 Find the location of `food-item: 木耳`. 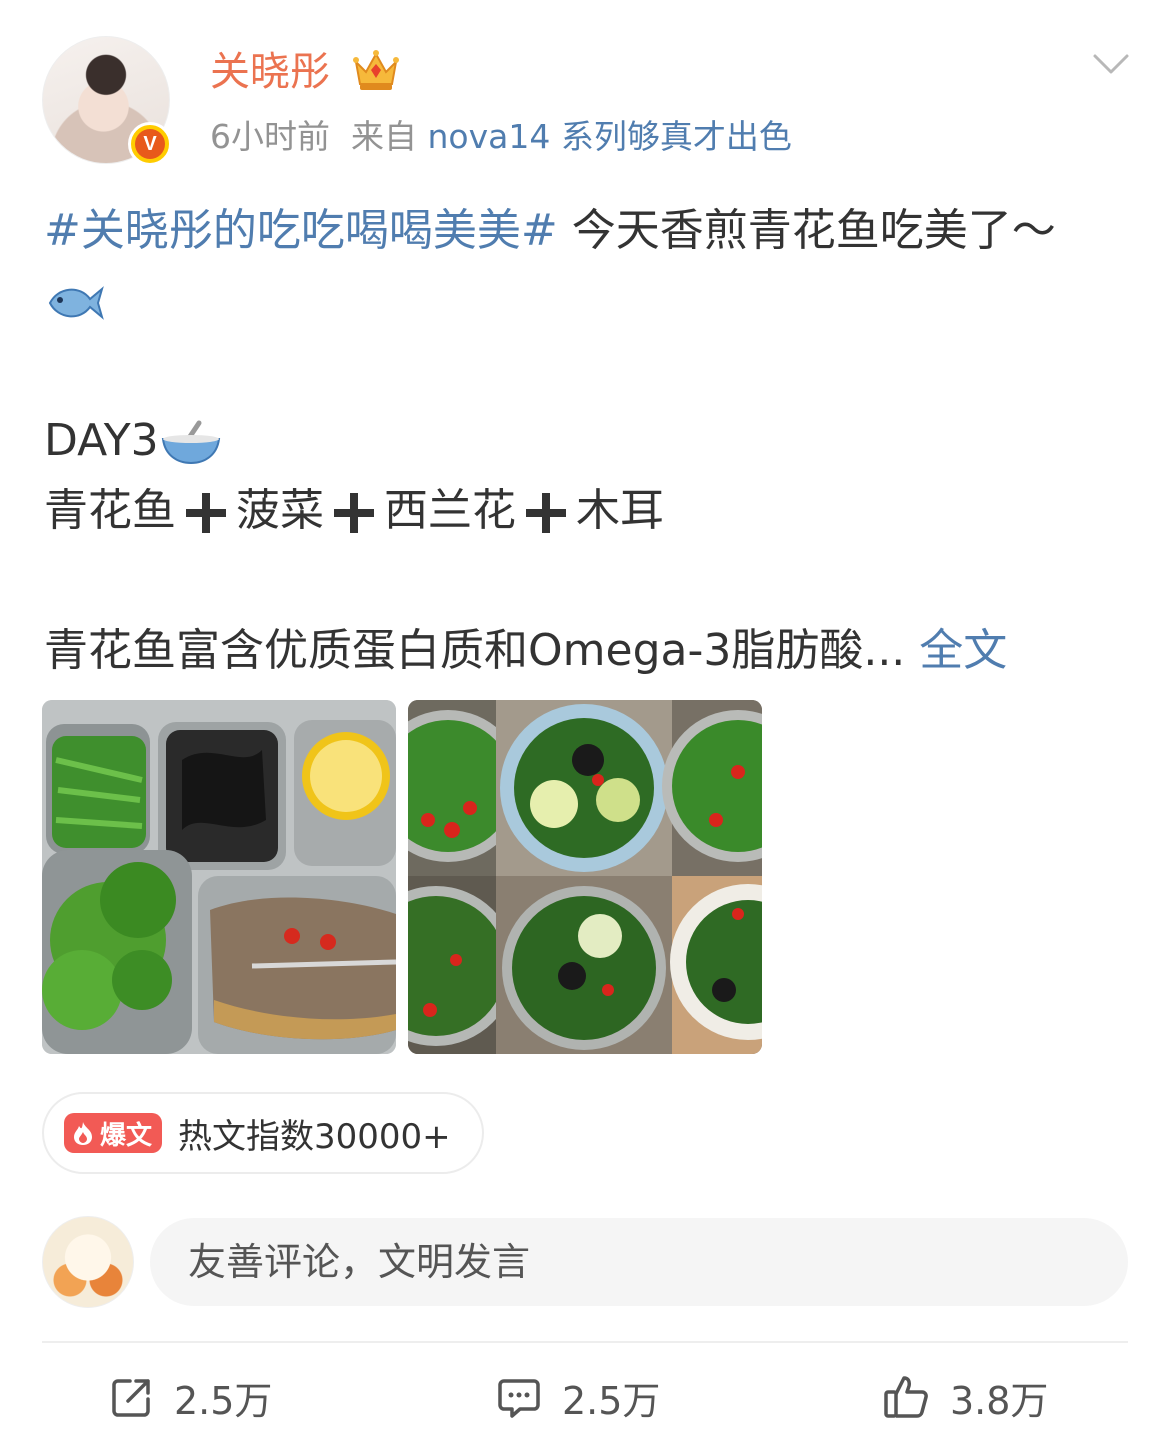

food-item: 木耳 is located at coordinates (620, 510).